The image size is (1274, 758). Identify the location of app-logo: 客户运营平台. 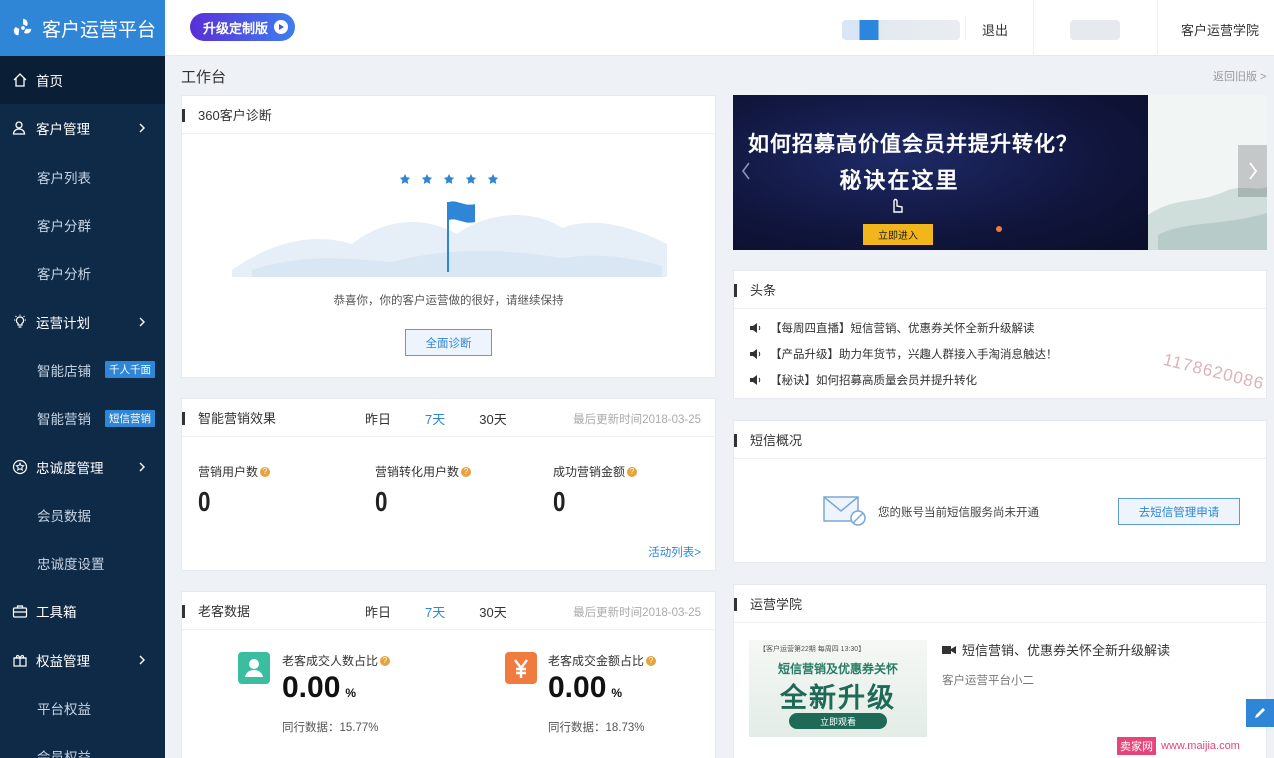
(82, 28).